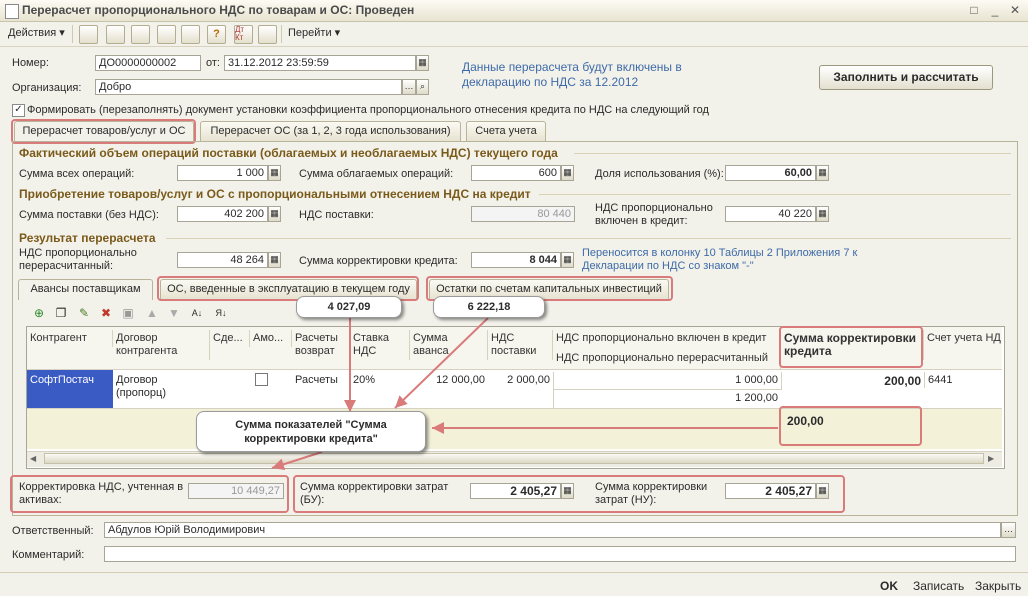  Describe the element at coordinates (560, 554) in the screenshot. I see `comment-field` at that location.